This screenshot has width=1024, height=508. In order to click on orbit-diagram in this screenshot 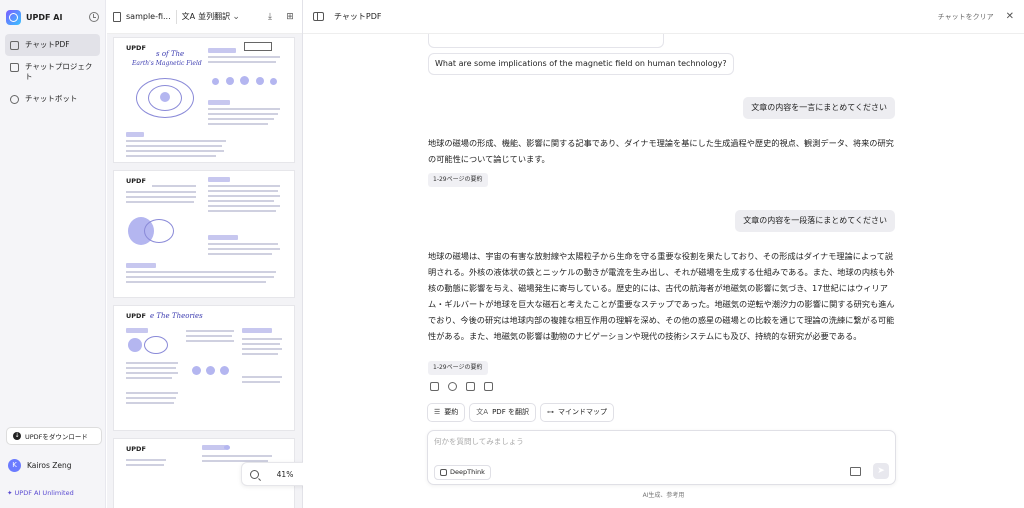, I will do `click(156, 345)`.